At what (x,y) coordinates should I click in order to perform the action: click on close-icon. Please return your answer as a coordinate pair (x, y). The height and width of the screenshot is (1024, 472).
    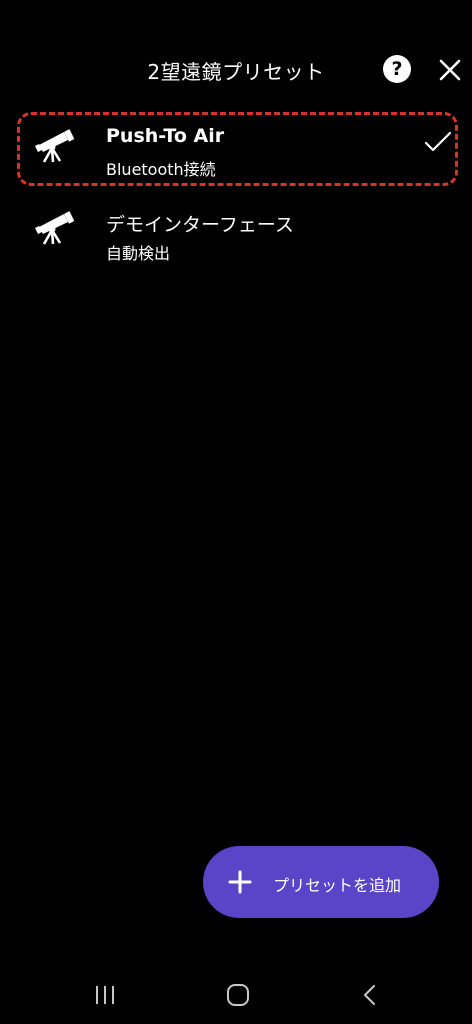
    Looking at the image, I should click on (450, 70).